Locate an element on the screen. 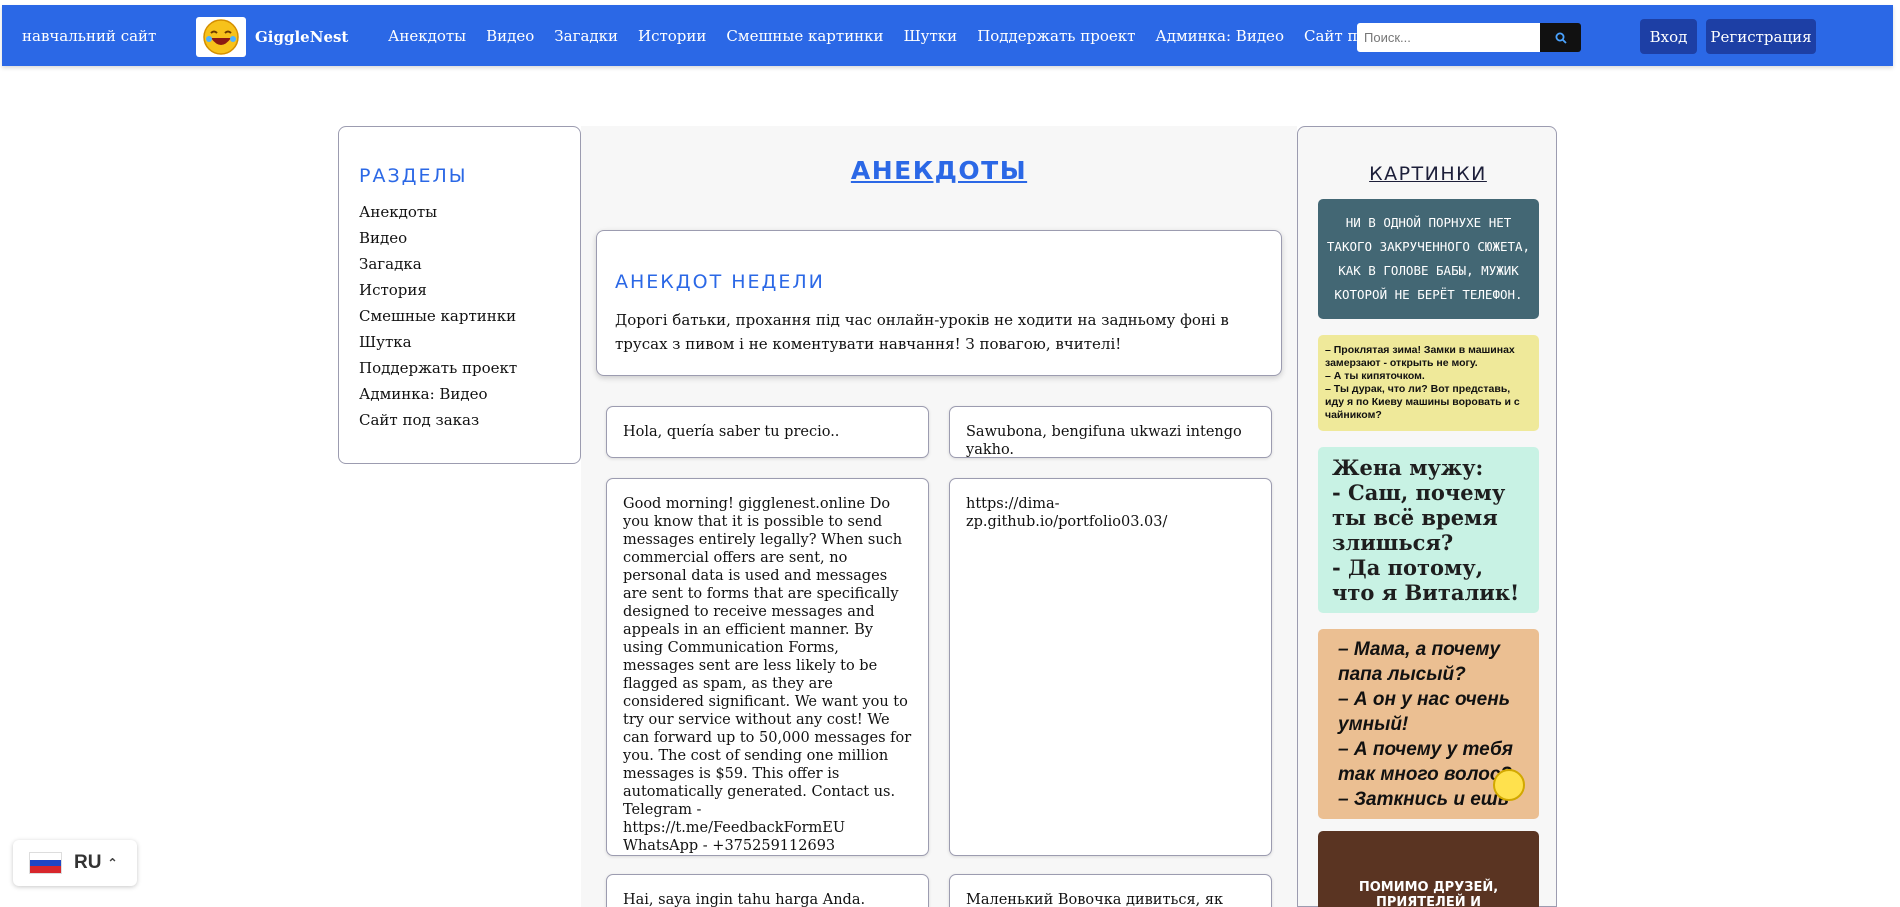  joke-card: Hai, saya ingin tahu harga Anda. is located at coordinates (767, 890).